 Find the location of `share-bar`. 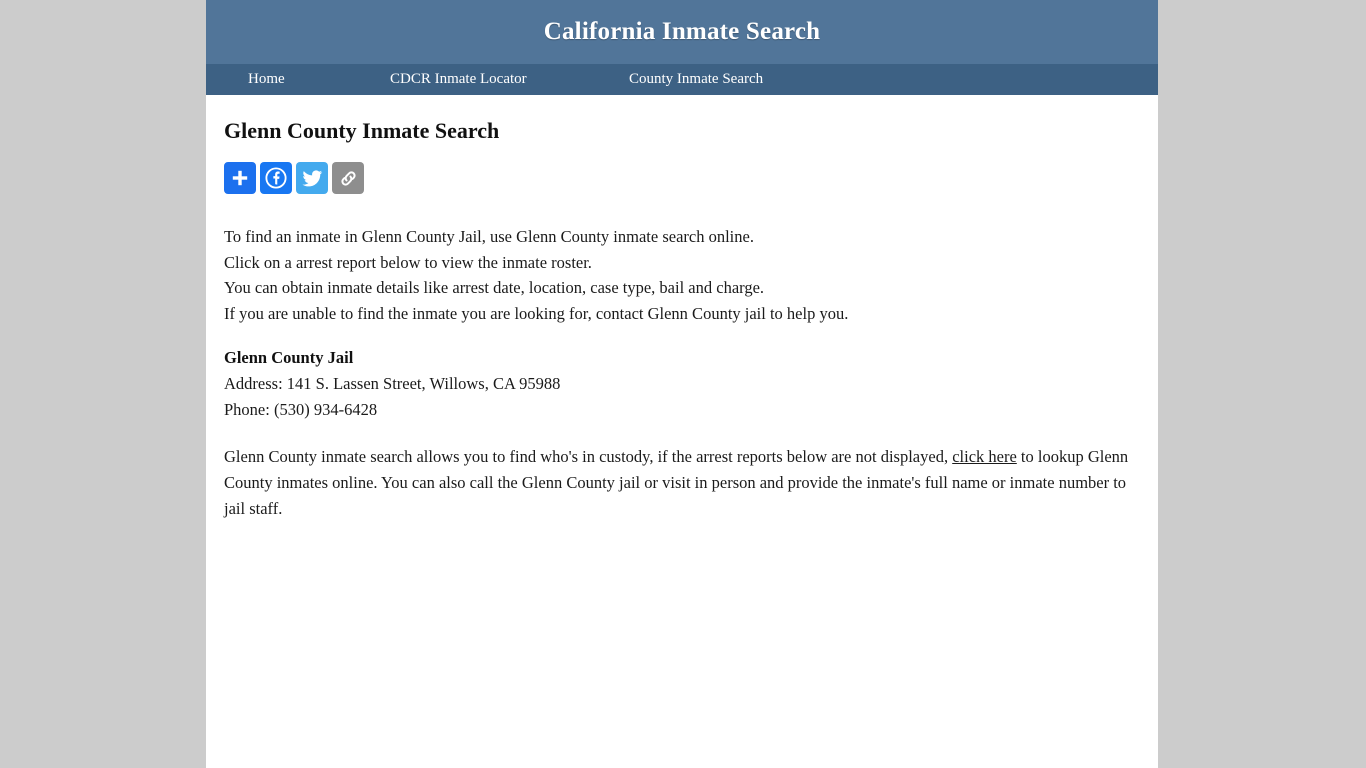

share-bar is located at coordinates (681, 178).